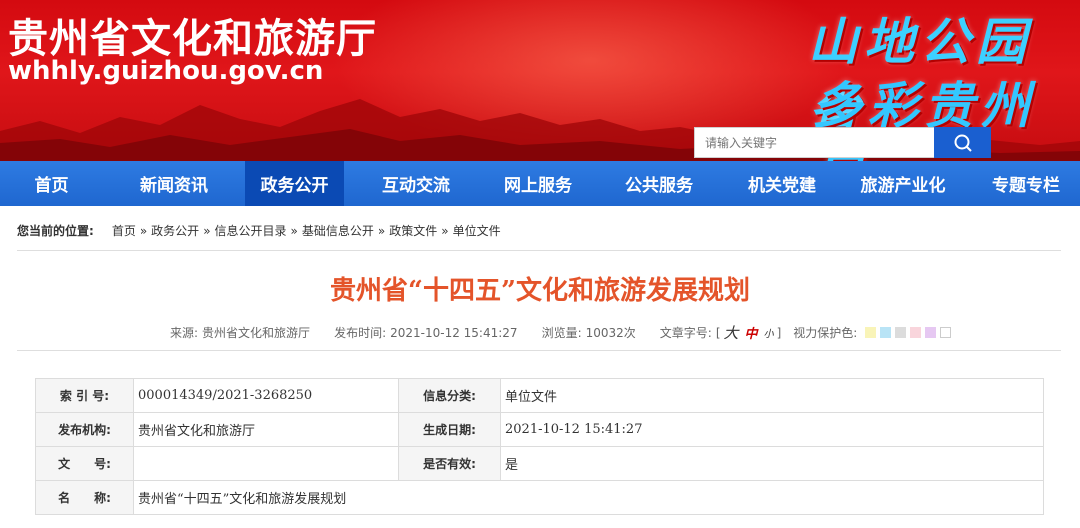 The width and height of the screenshot is (1080, 528). Describe the element at coordinates (772, 463) in the screenshot. I see `info-value: 是` at that location.